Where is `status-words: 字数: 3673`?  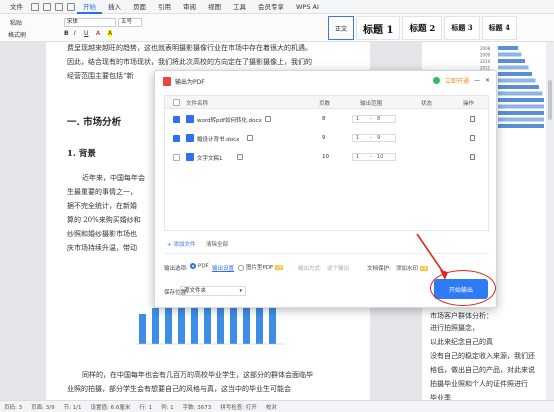 status-words: 字数: 3673 is located at coordinates (197, 407).